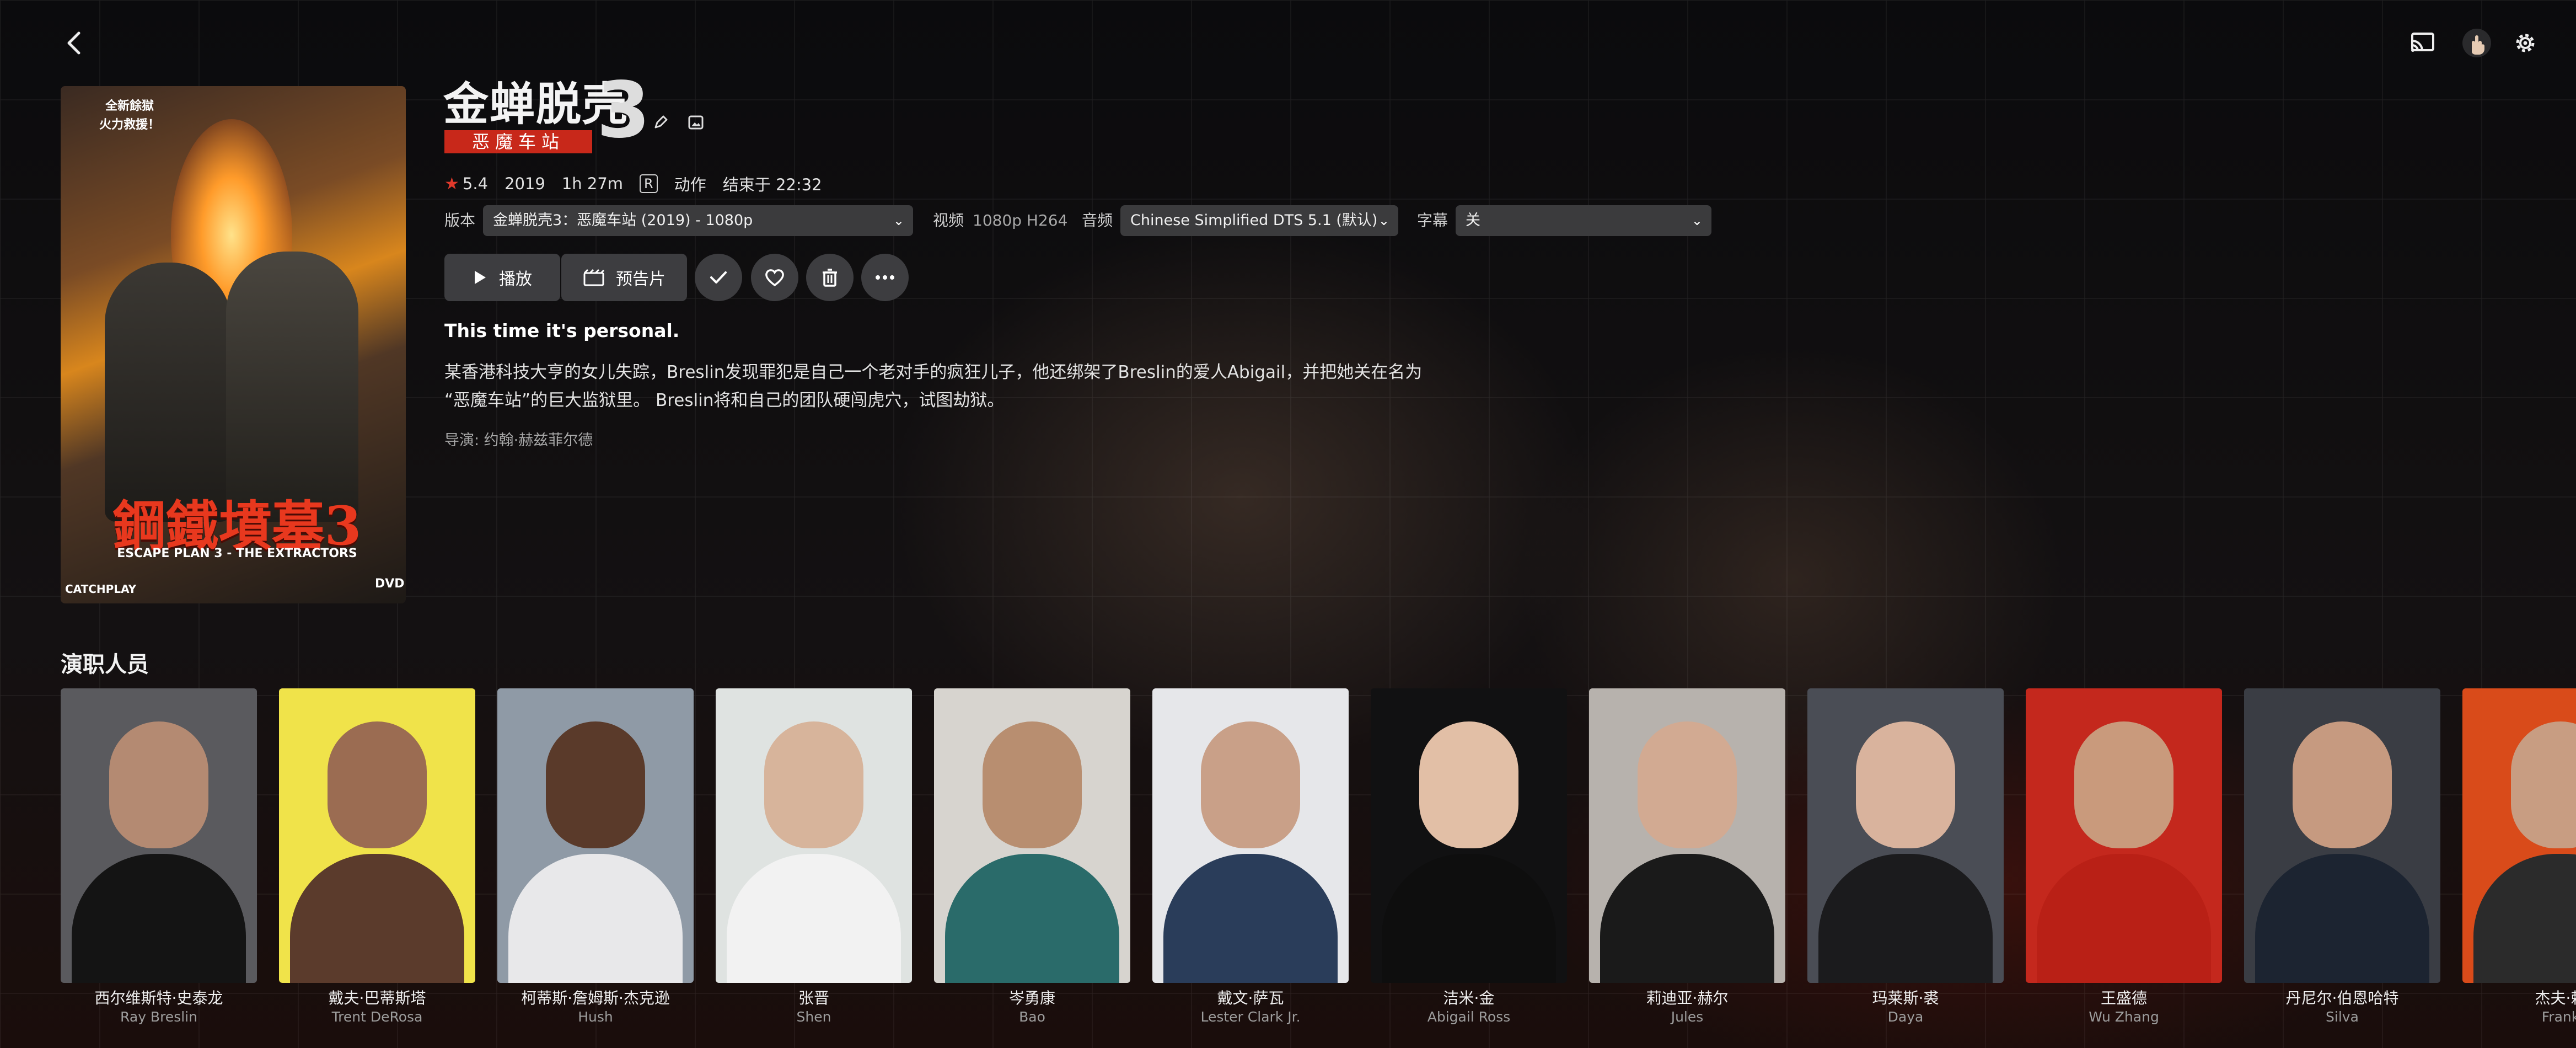  What do you see at coordinates (460, 220) in the screenshot?
I see `version-label: 版本` at bounding box center [460, 220].